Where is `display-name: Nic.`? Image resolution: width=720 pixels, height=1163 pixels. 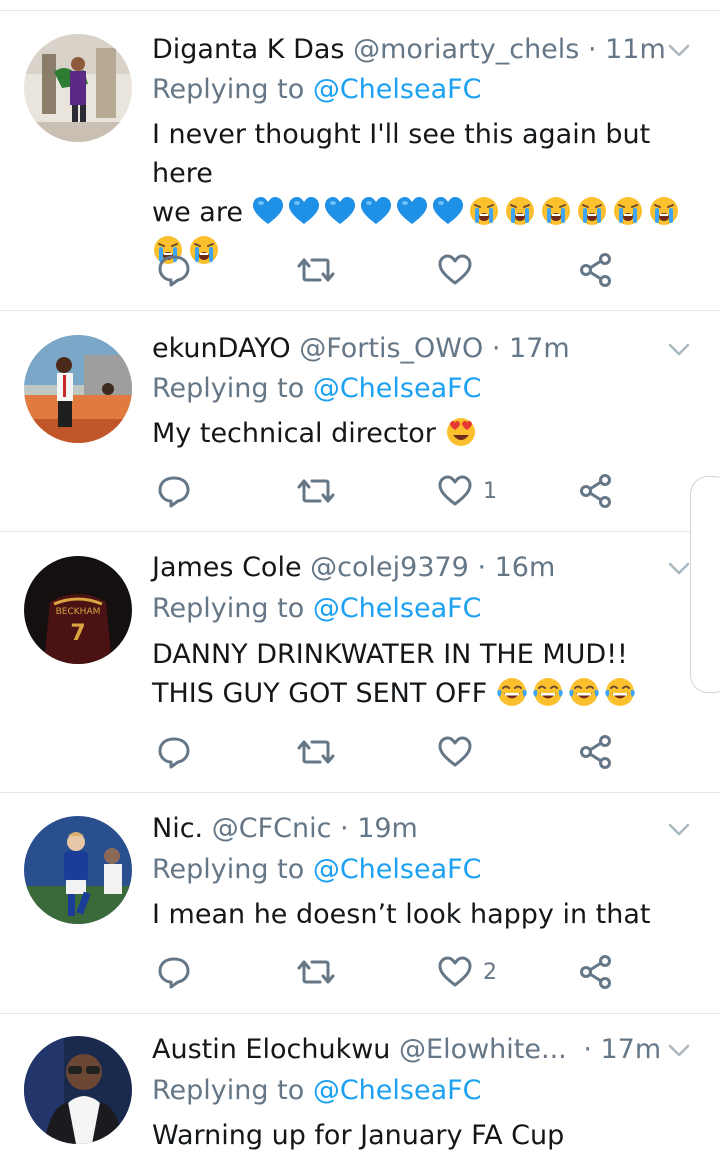 display-name: Nic. is located at coordinates (177, 828).